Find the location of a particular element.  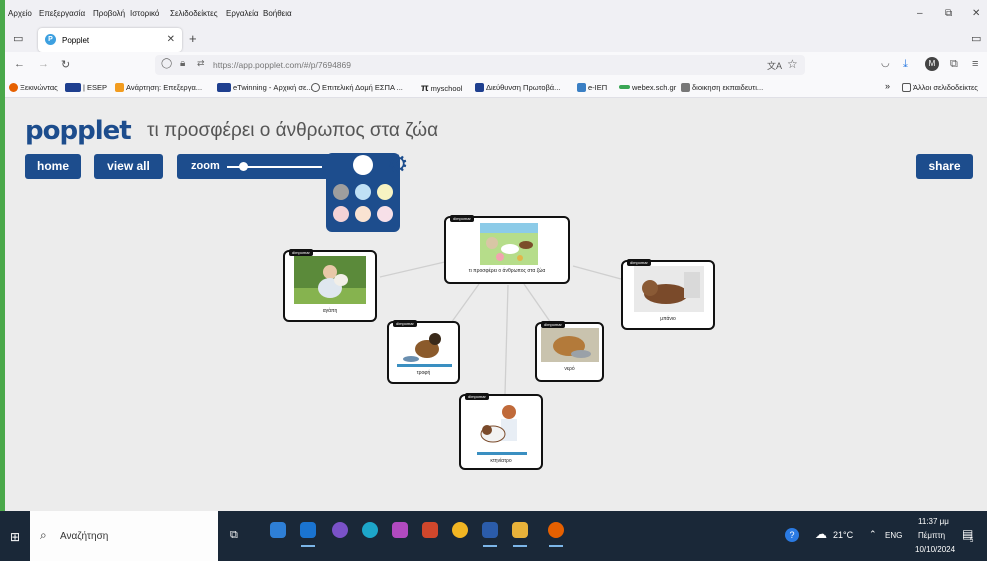

forward-icon: → is located at coordinates (43, 64).